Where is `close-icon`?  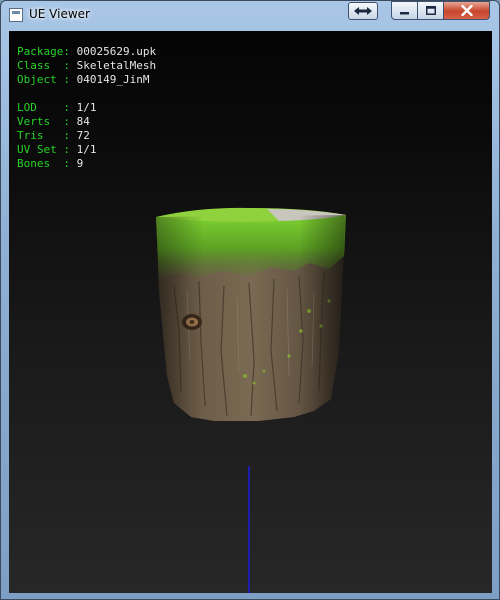
close-icon is located at coordinates (466, 10).